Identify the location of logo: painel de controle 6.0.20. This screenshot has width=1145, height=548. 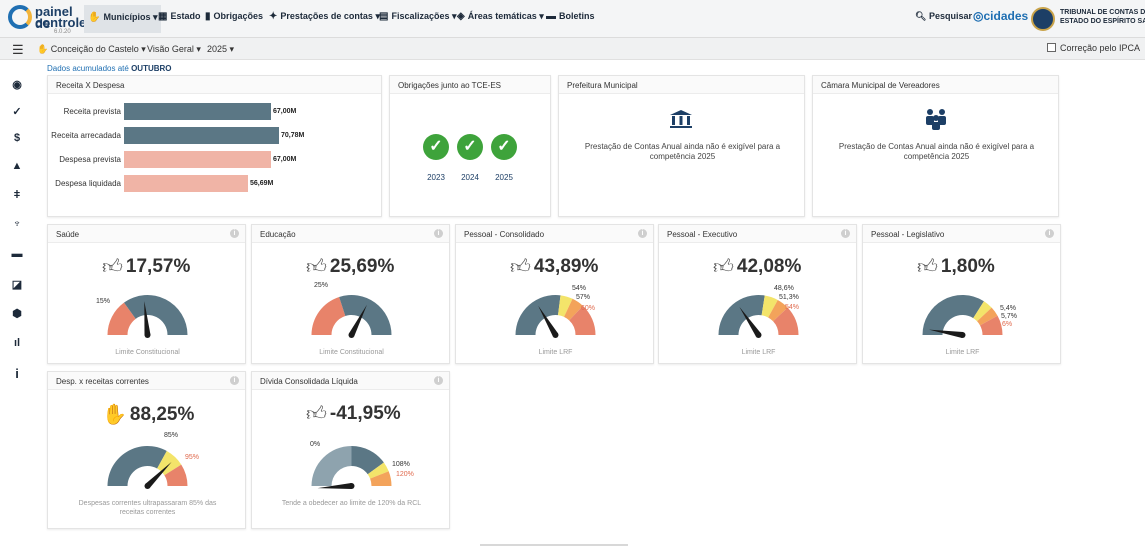
(47, 19).